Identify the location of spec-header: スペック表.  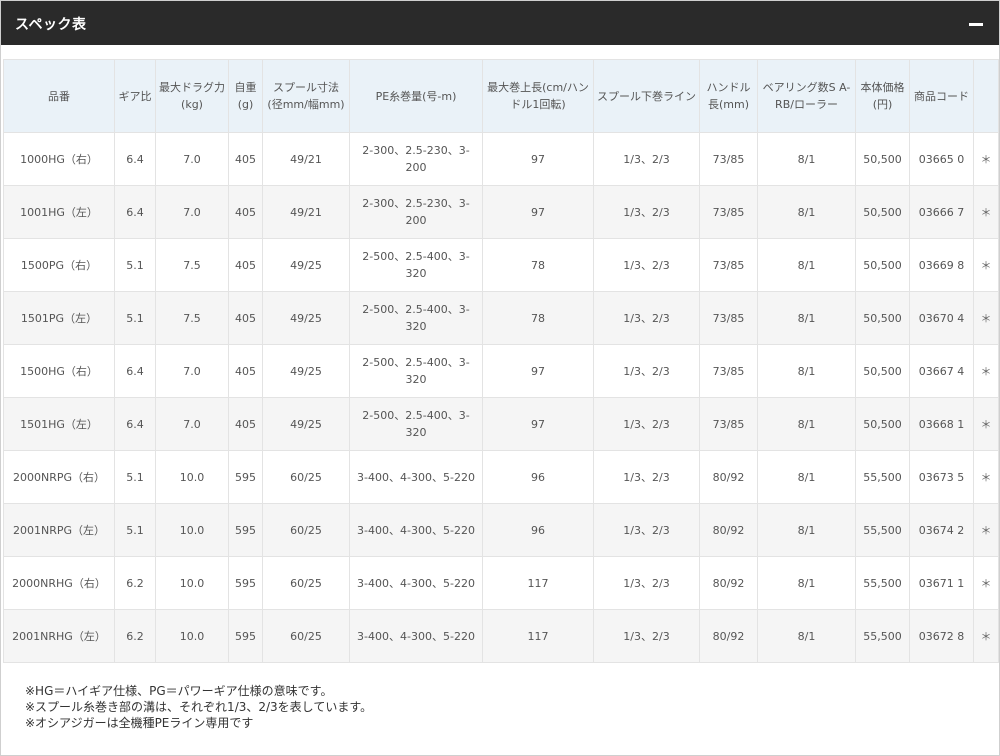
(500, 23).